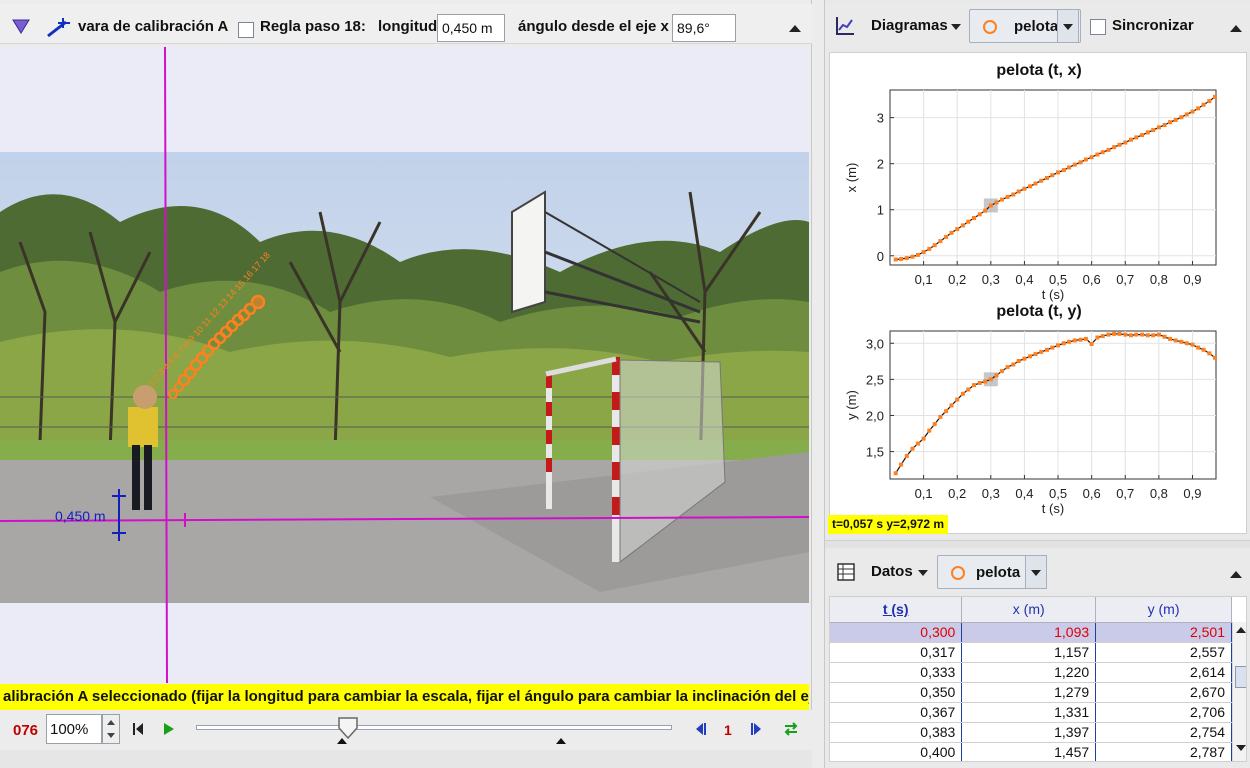 The width and height of the screenshot is (1250, 768). I want to click on plot-view-icon, so click(845, 26).